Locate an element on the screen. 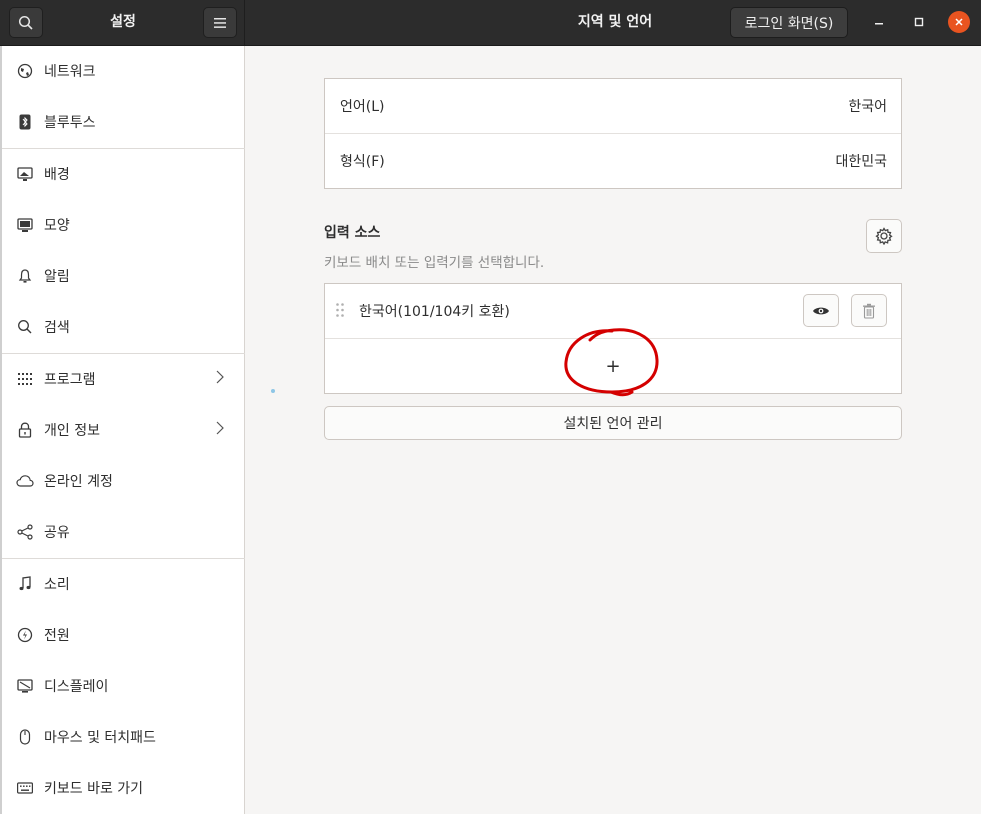 The width and height of the screenshot is (981, 814). sidebar-item-label: 전원 is located at coordinates (57, 636).